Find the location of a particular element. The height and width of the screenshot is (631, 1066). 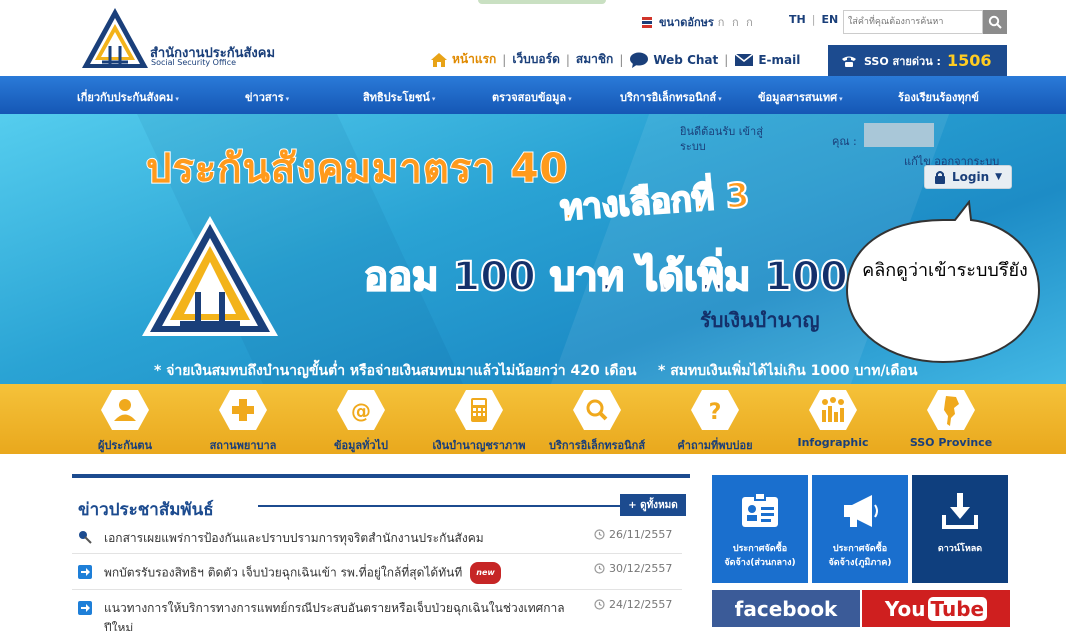

callout-text: คลิกดูว่าเข้าระบบรึยัง is located at coordinates (945, 270).